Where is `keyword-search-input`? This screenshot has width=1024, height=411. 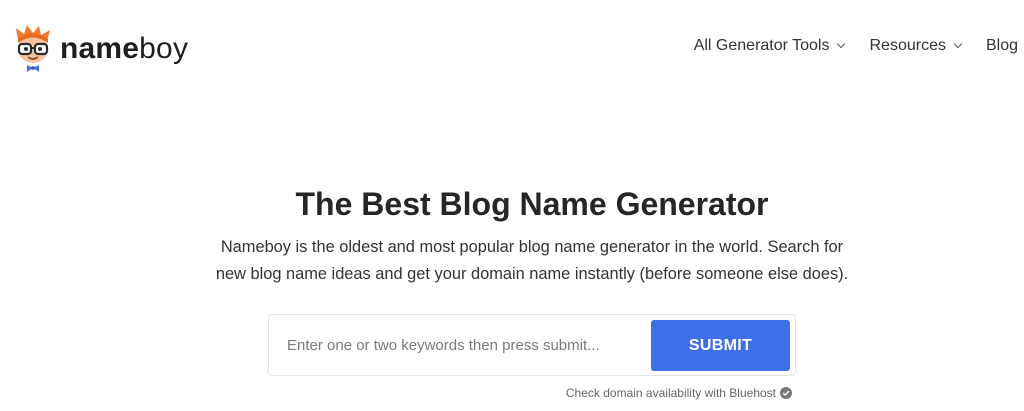
keyword-search-input is located at coordinates (462, 345).